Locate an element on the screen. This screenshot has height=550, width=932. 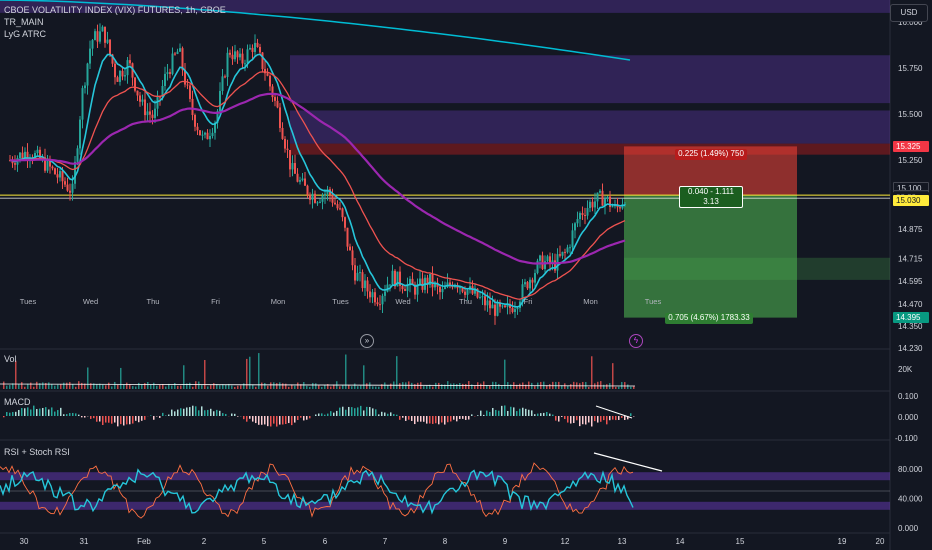
vol-pane-label: Vol is located at coordinates (10, 359).